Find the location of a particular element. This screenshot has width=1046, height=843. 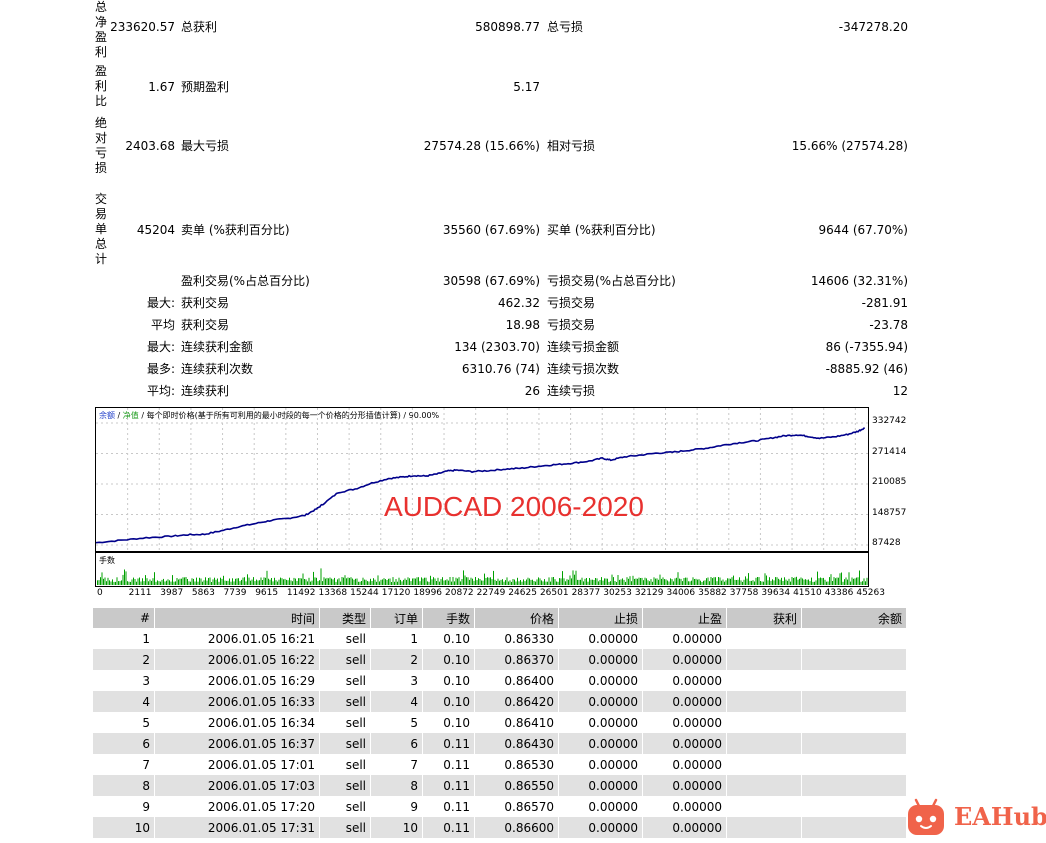

detail-right-value: -23.78 is located at coordinates (888, 325).